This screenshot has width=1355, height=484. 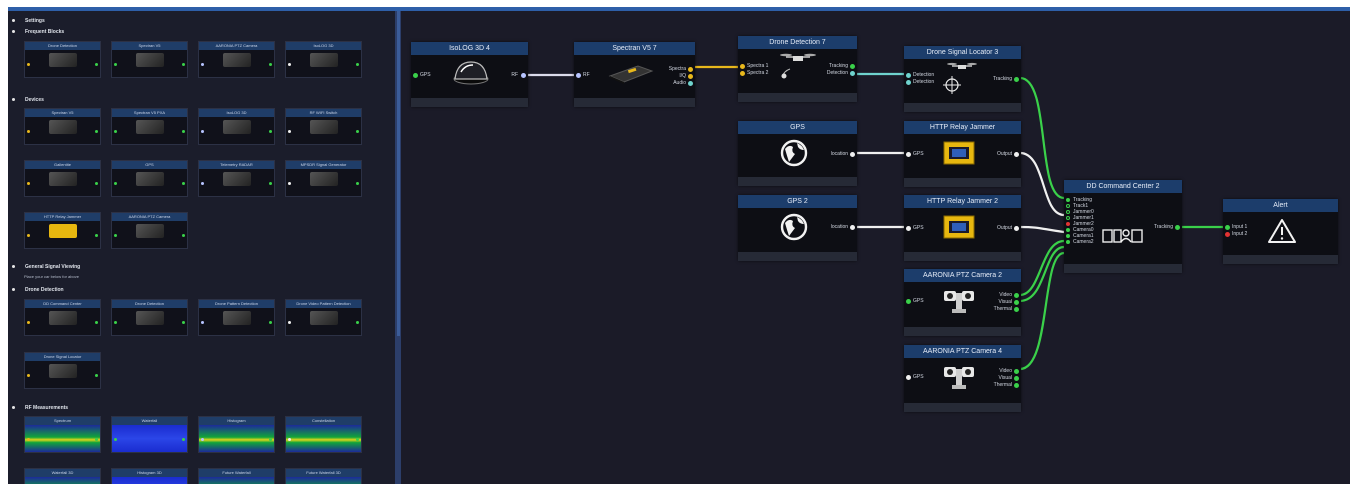 What do you see at coordinates (62, 113) in the screenshot?
I see `palette-block-title: Spectran V5` at bounding box center [62, 113].